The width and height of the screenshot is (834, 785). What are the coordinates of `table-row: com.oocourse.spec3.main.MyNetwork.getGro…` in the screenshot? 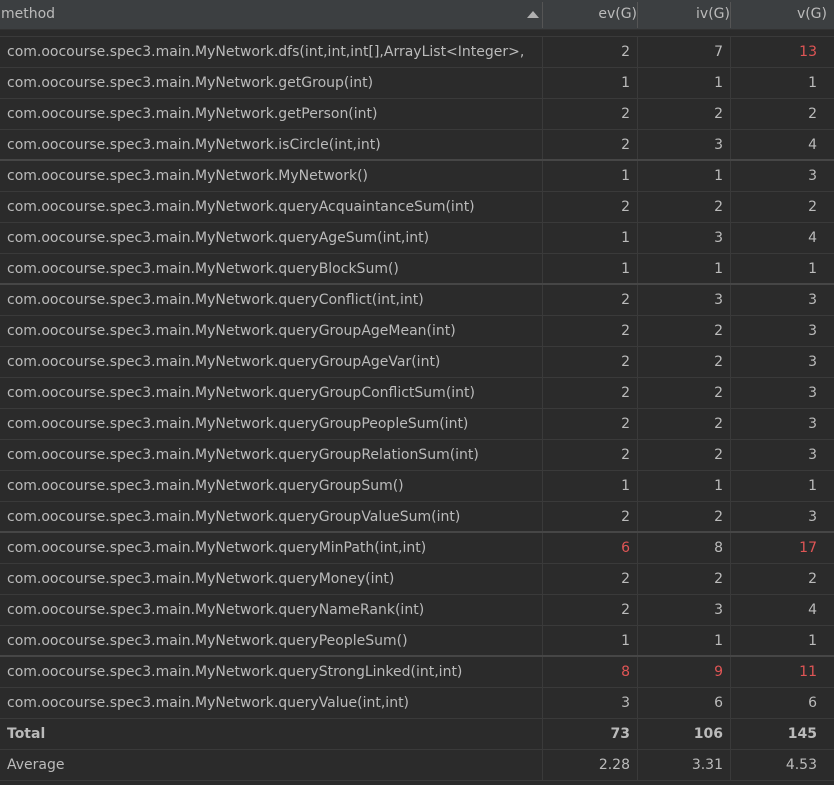 It's located at (417, 83).